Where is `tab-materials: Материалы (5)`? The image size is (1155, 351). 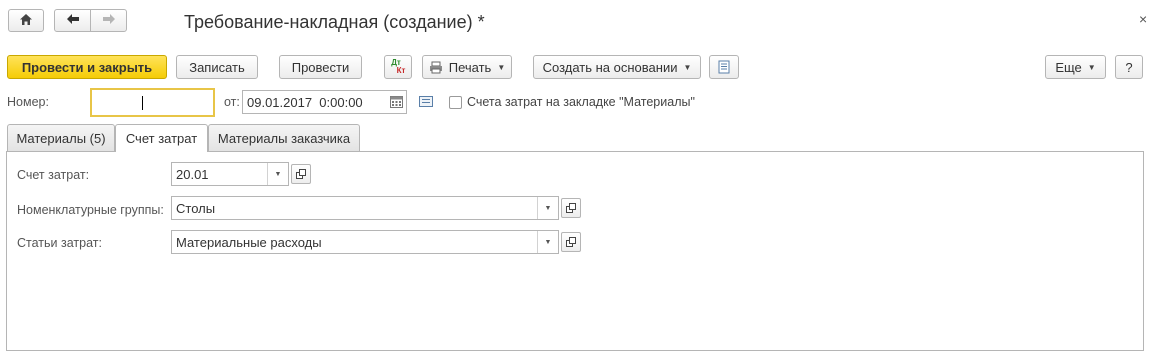
tab-materials: Материалы (5) is located at coordinates (61, 137).